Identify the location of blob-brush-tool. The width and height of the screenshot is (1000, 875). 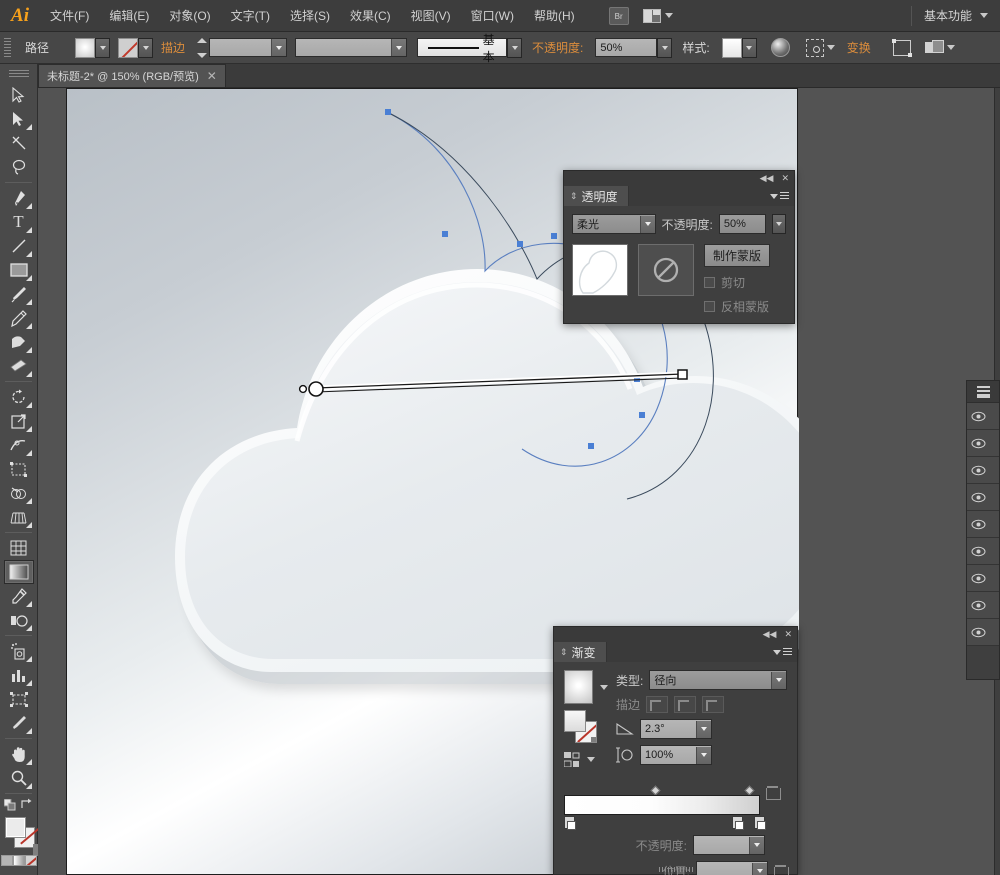
(19, 342).